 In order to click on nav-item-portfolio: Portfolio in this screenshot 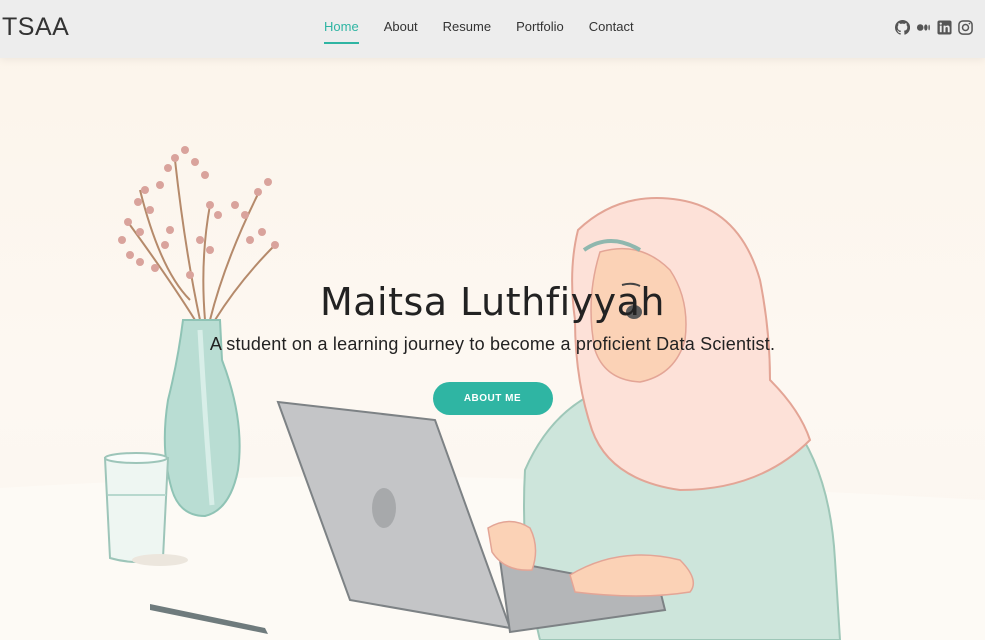, I will do `click(540, 26)`.